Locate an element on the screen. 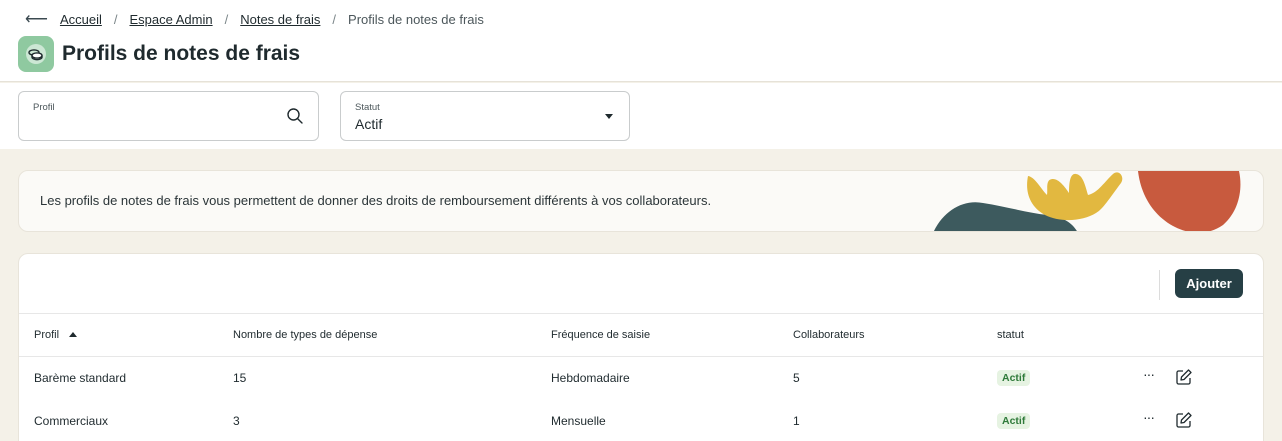 This screenshot has width=1282, height=441. title-row: Profils de notes de frais is located at coordinates (159, 54).